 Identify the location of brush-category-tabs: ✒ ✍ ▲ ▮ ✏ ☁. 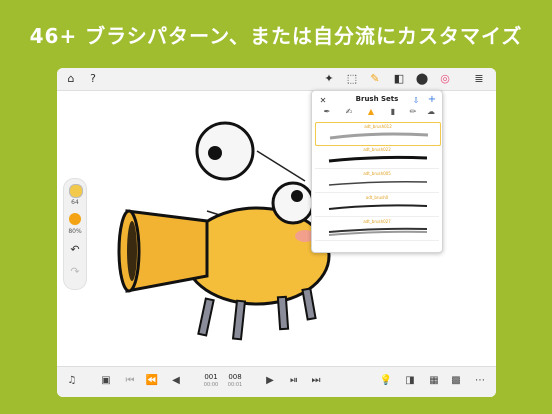
(377, 113).